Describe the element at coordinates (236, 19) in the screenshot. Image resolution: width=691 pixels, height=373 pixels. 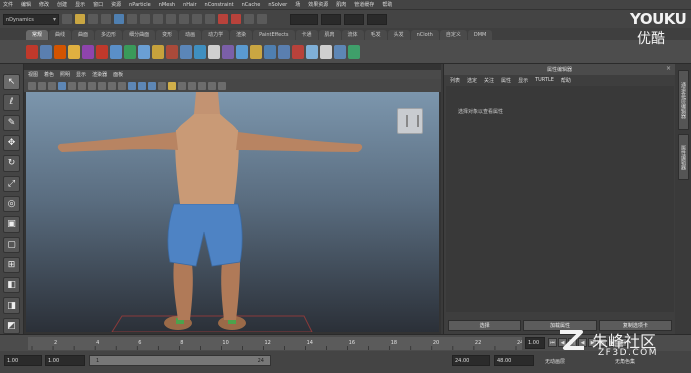
I see `ipr-render-icon` at that location.